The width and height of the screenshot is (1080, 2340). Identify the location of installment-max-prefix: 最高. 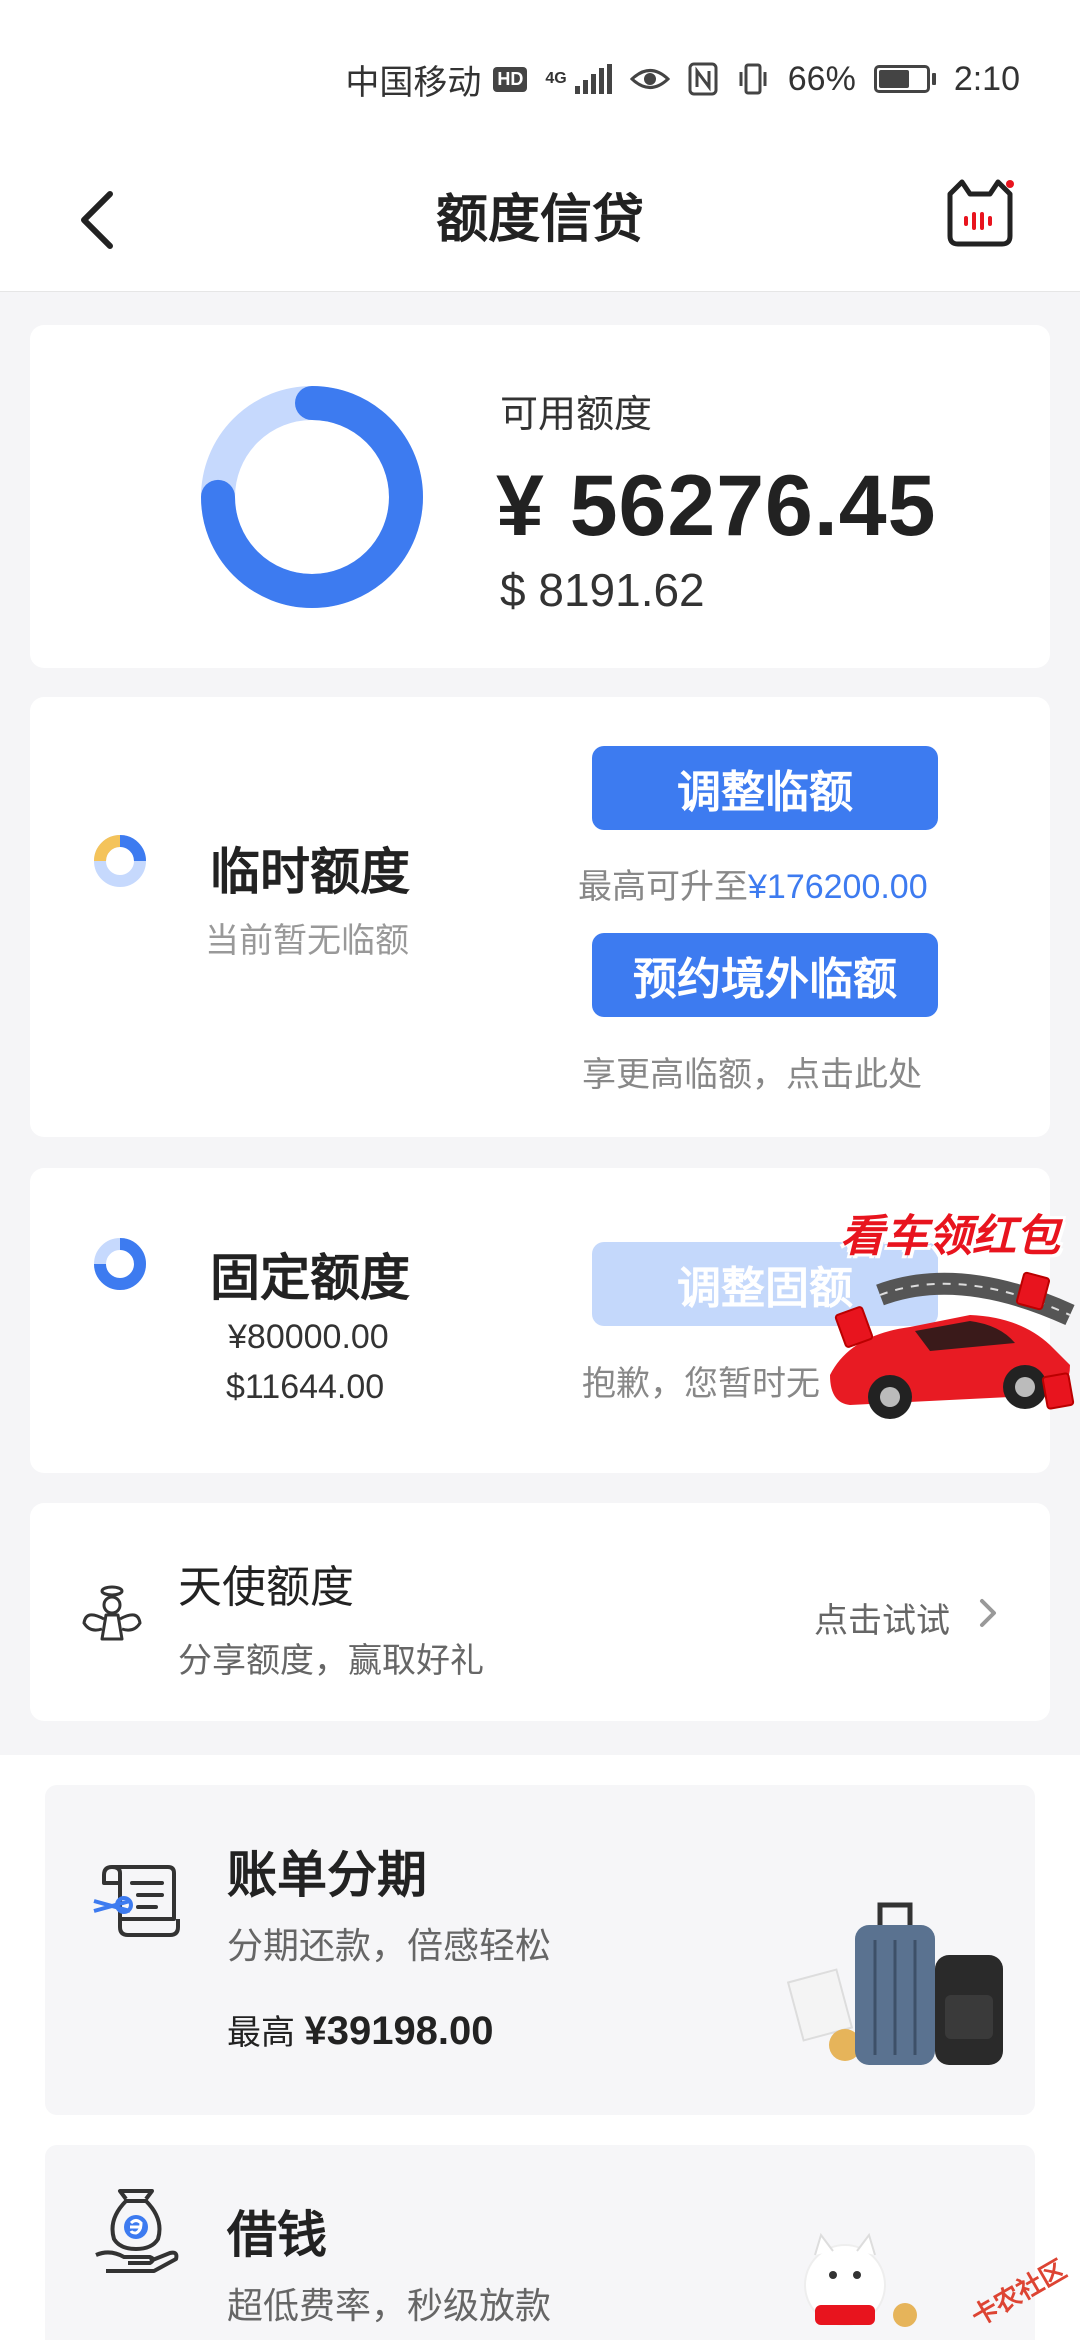
(261, 2033).